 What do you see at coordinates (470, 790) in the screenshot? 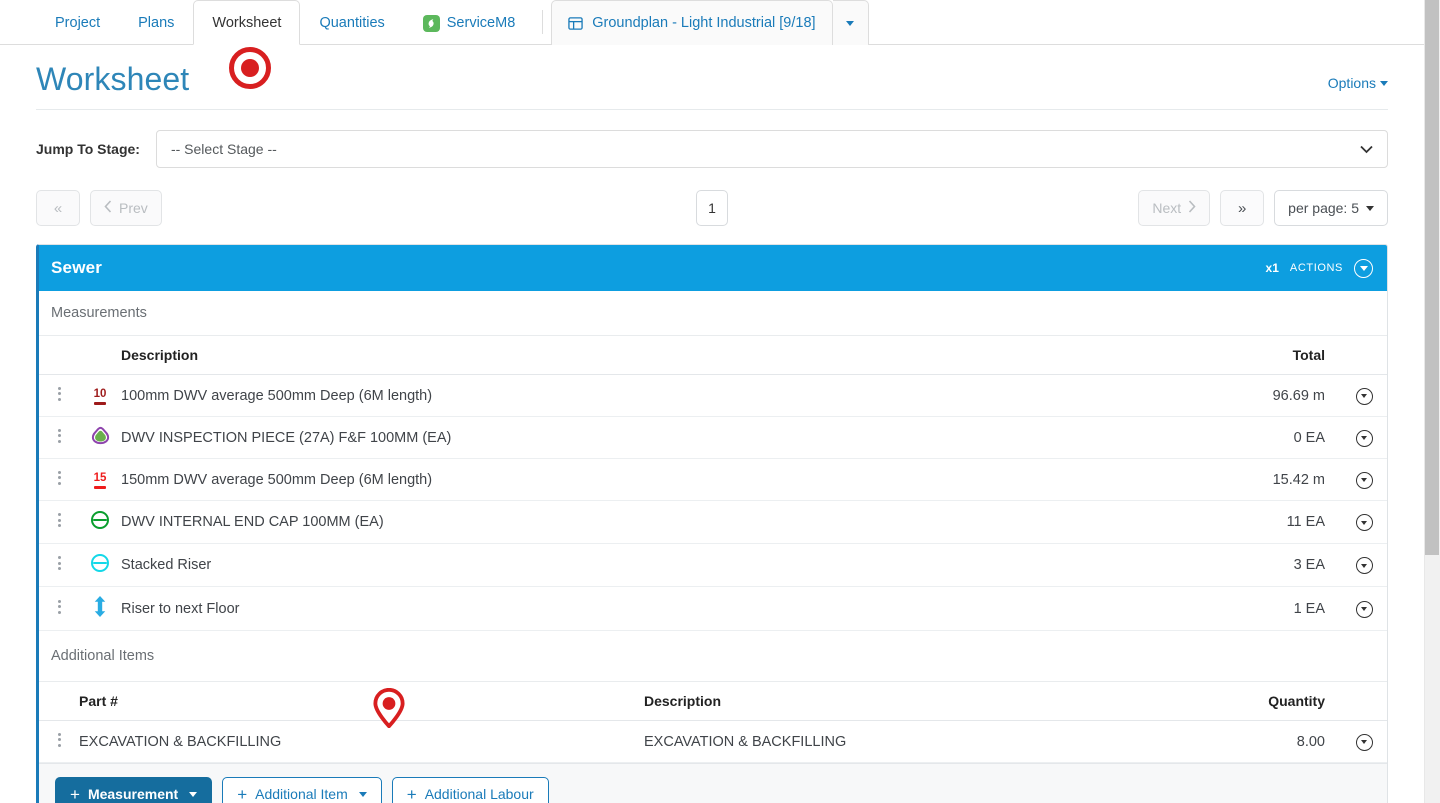
I see `add-additional-labour-button: + Additional Labour` at bounding box center [470, 790].